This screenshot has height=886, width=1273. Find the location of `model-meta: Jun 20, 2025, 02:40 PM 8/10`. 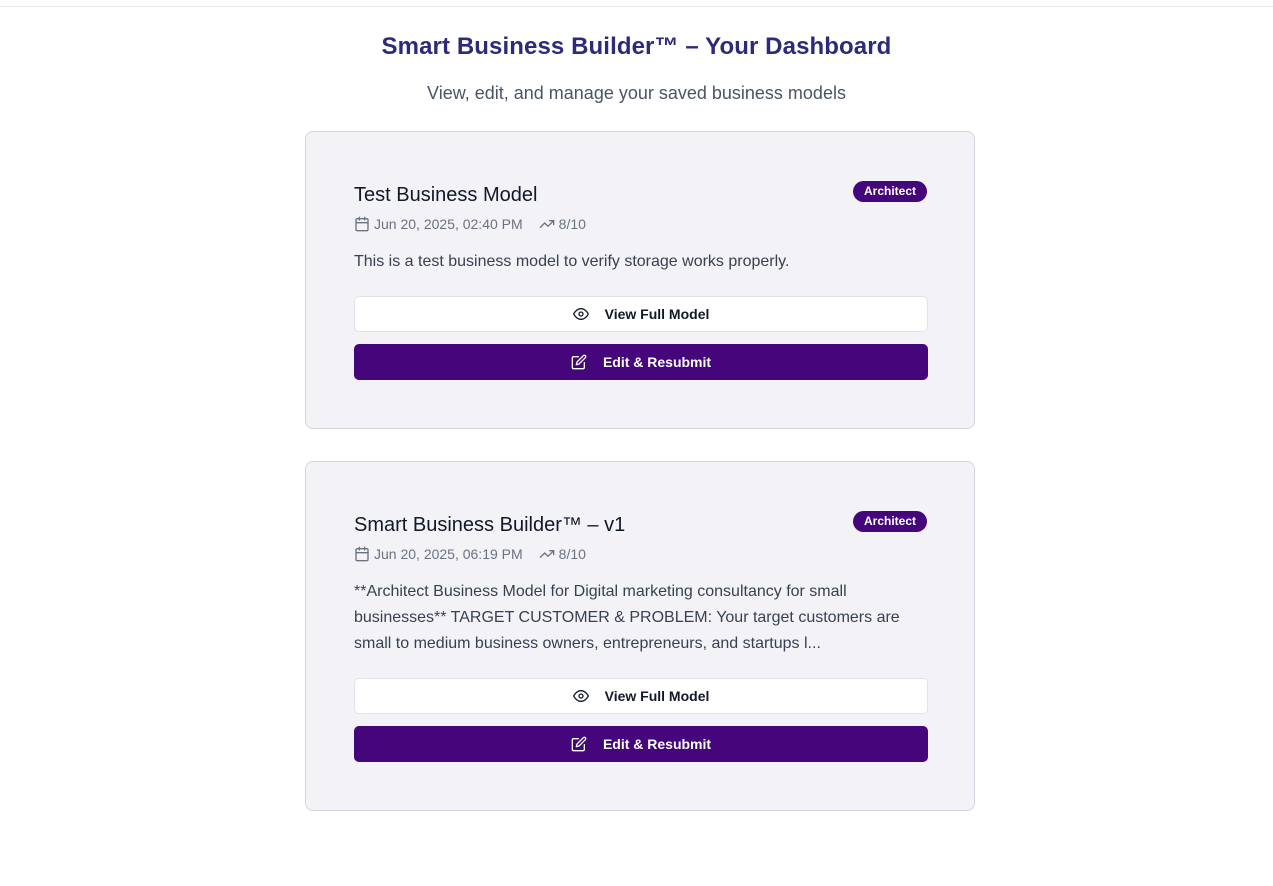

model-meta: Jun 20, 2025, 02:40 PM 8/10 is located at coordinates (470, 224).